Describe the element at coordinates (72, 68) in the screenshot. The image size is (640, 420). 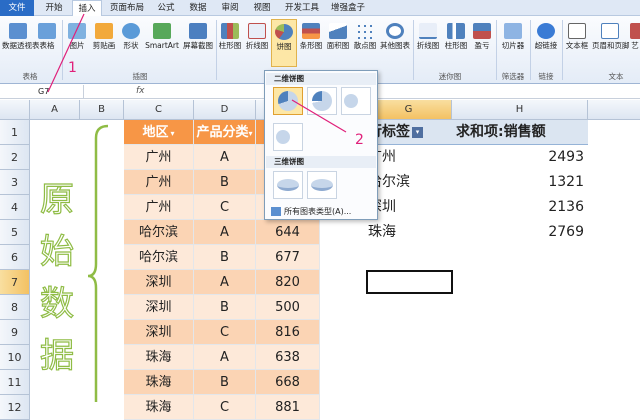
I see `annotation-step-1: 1` at that location.